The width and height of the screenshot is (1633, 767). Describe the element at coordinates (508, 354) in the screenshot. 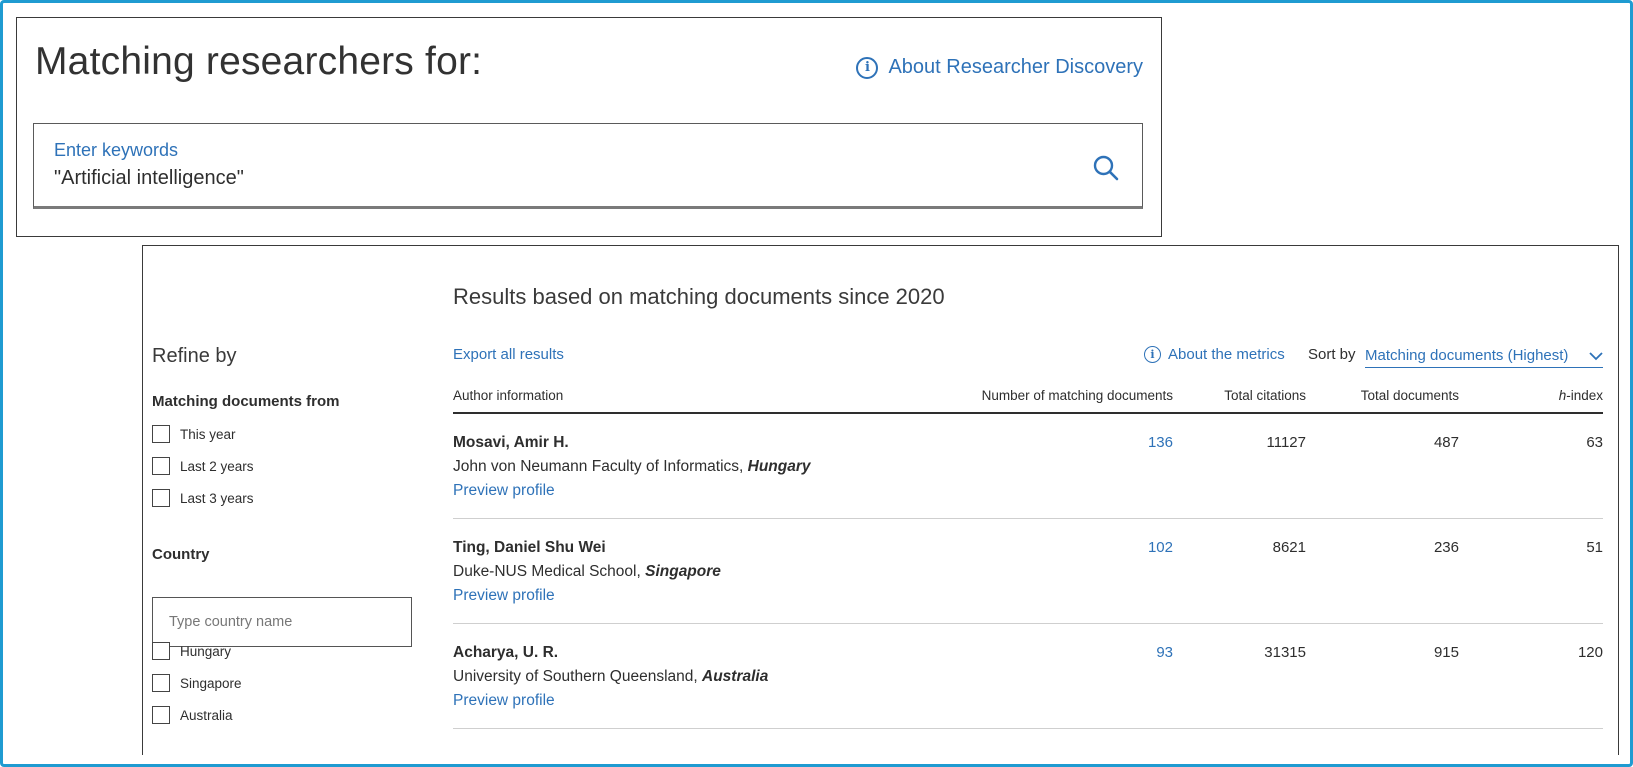

I see `export-all-results-link: Export all results` at that location.